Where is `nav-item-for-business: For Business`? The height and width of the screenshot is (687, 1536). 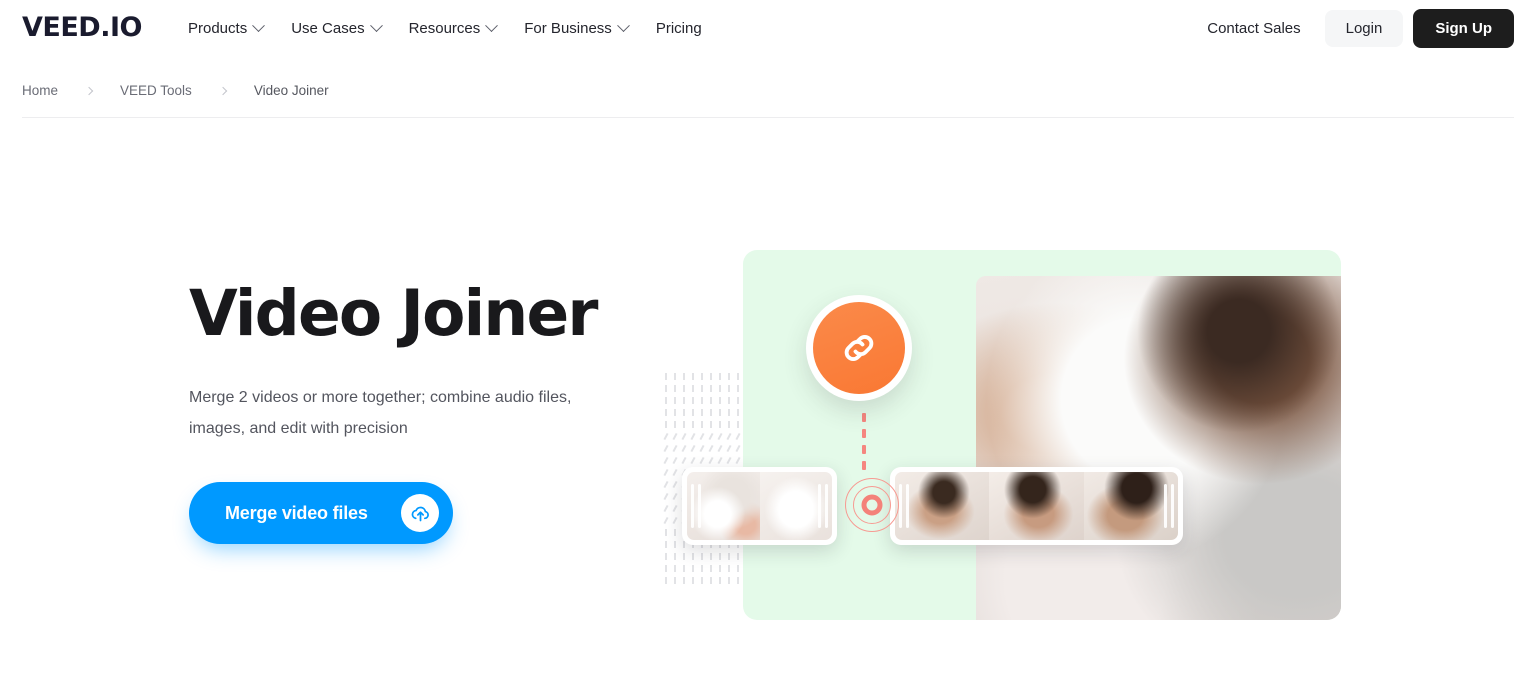 nav-item-for-business: For Business is located at coordinates (583, 28).